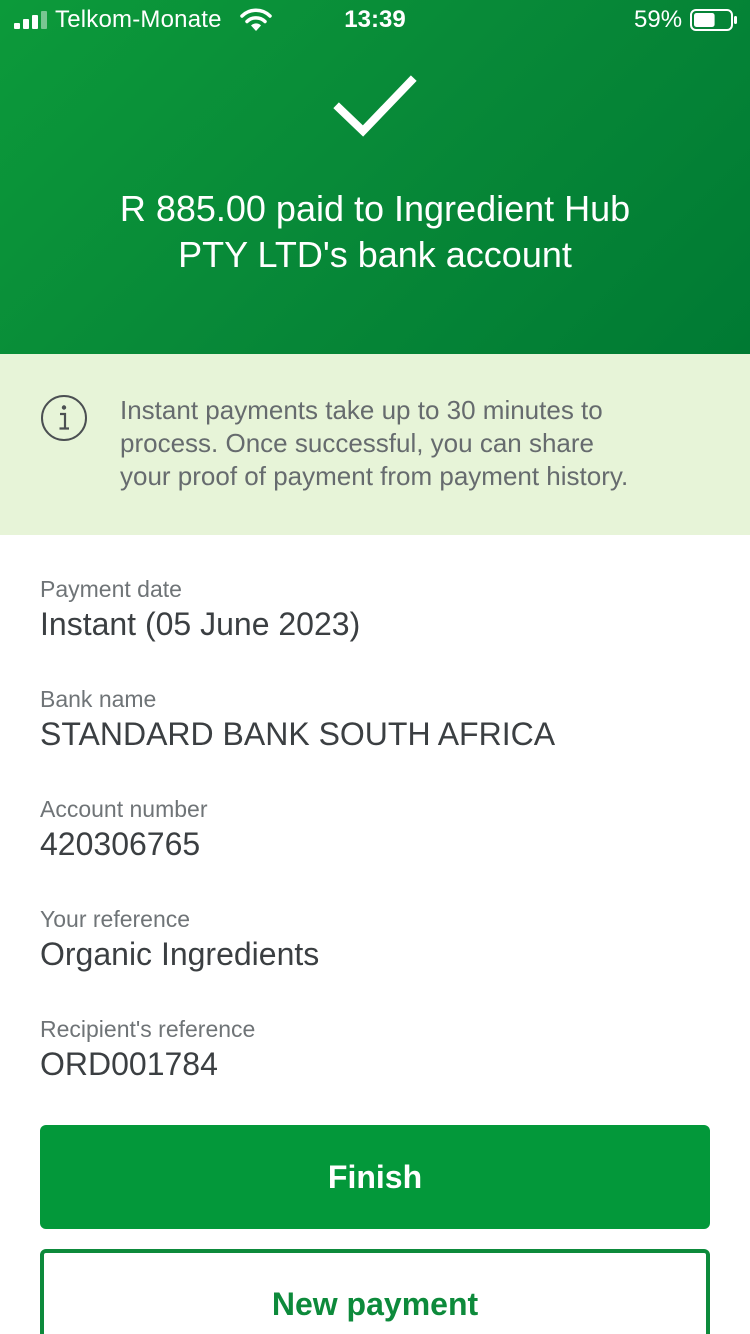 The width and height of the screenshot is (750, 1334). I want to click on status-bar: Telkom-Monate 13:39 59%, so click(375, 20).